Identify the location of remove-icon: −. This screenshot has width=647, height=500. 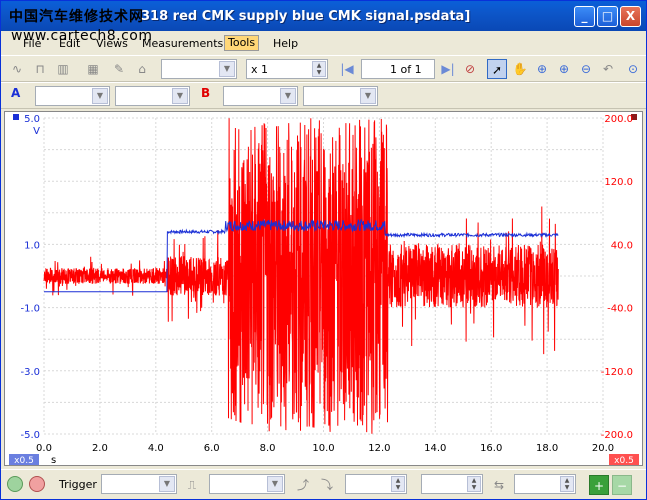
(622, 485).